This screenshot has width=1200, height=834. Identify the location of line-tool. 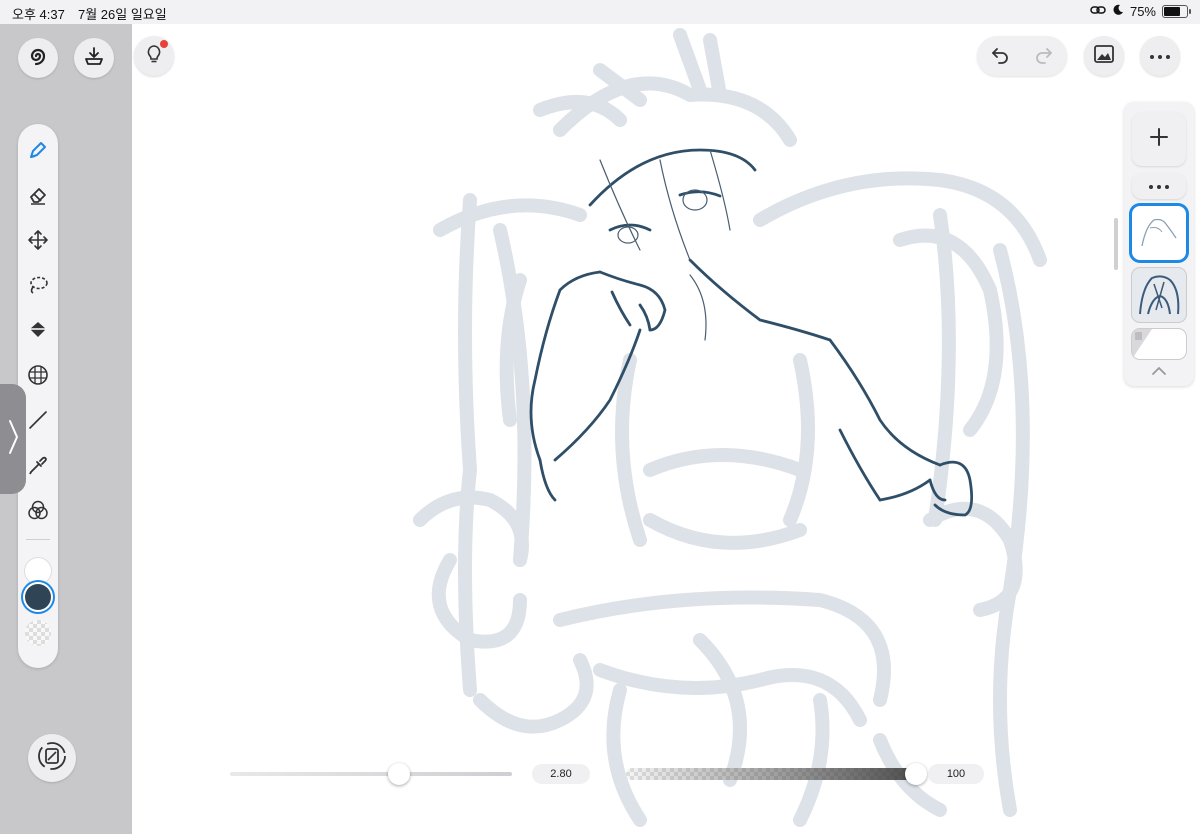
(38, 422).